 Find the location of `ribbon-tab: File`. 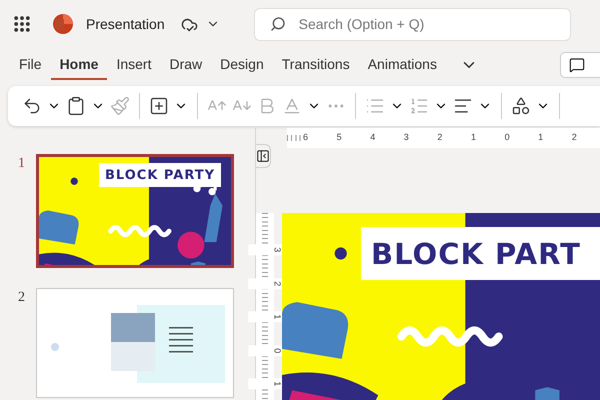

ribbon-tab: File is located at coordinates (30, 65).